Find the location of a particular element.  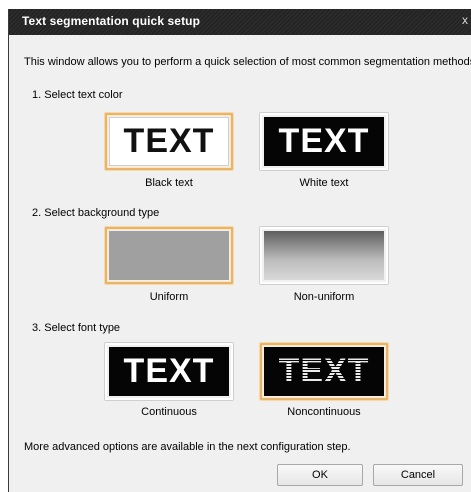

continuous-font-sample: TEXT is located at coordinates (169, 371).